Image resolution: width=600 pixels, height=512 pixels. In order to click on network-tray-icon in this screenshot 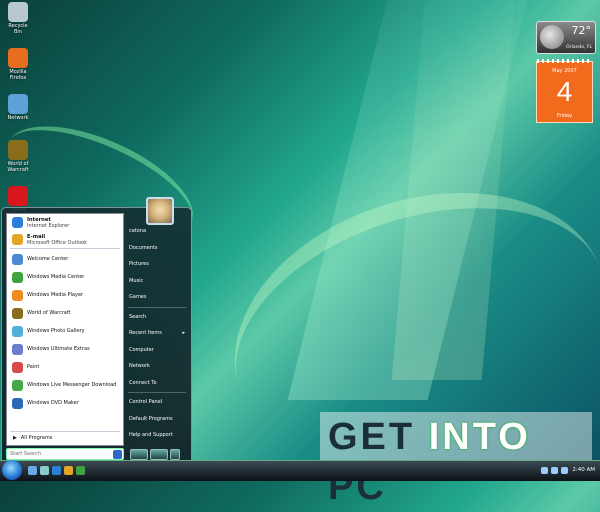, I will do `click(544, 470)`.